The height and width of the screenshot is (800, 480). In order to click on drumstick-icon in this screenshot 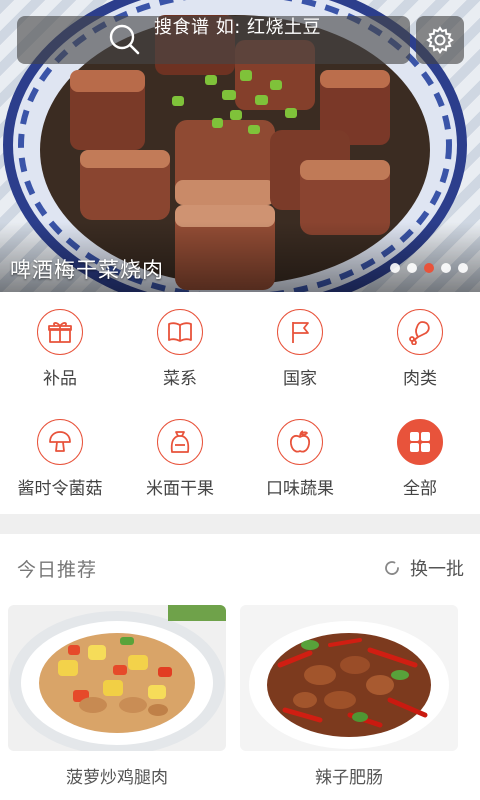, I will do `click(419, 333)`.